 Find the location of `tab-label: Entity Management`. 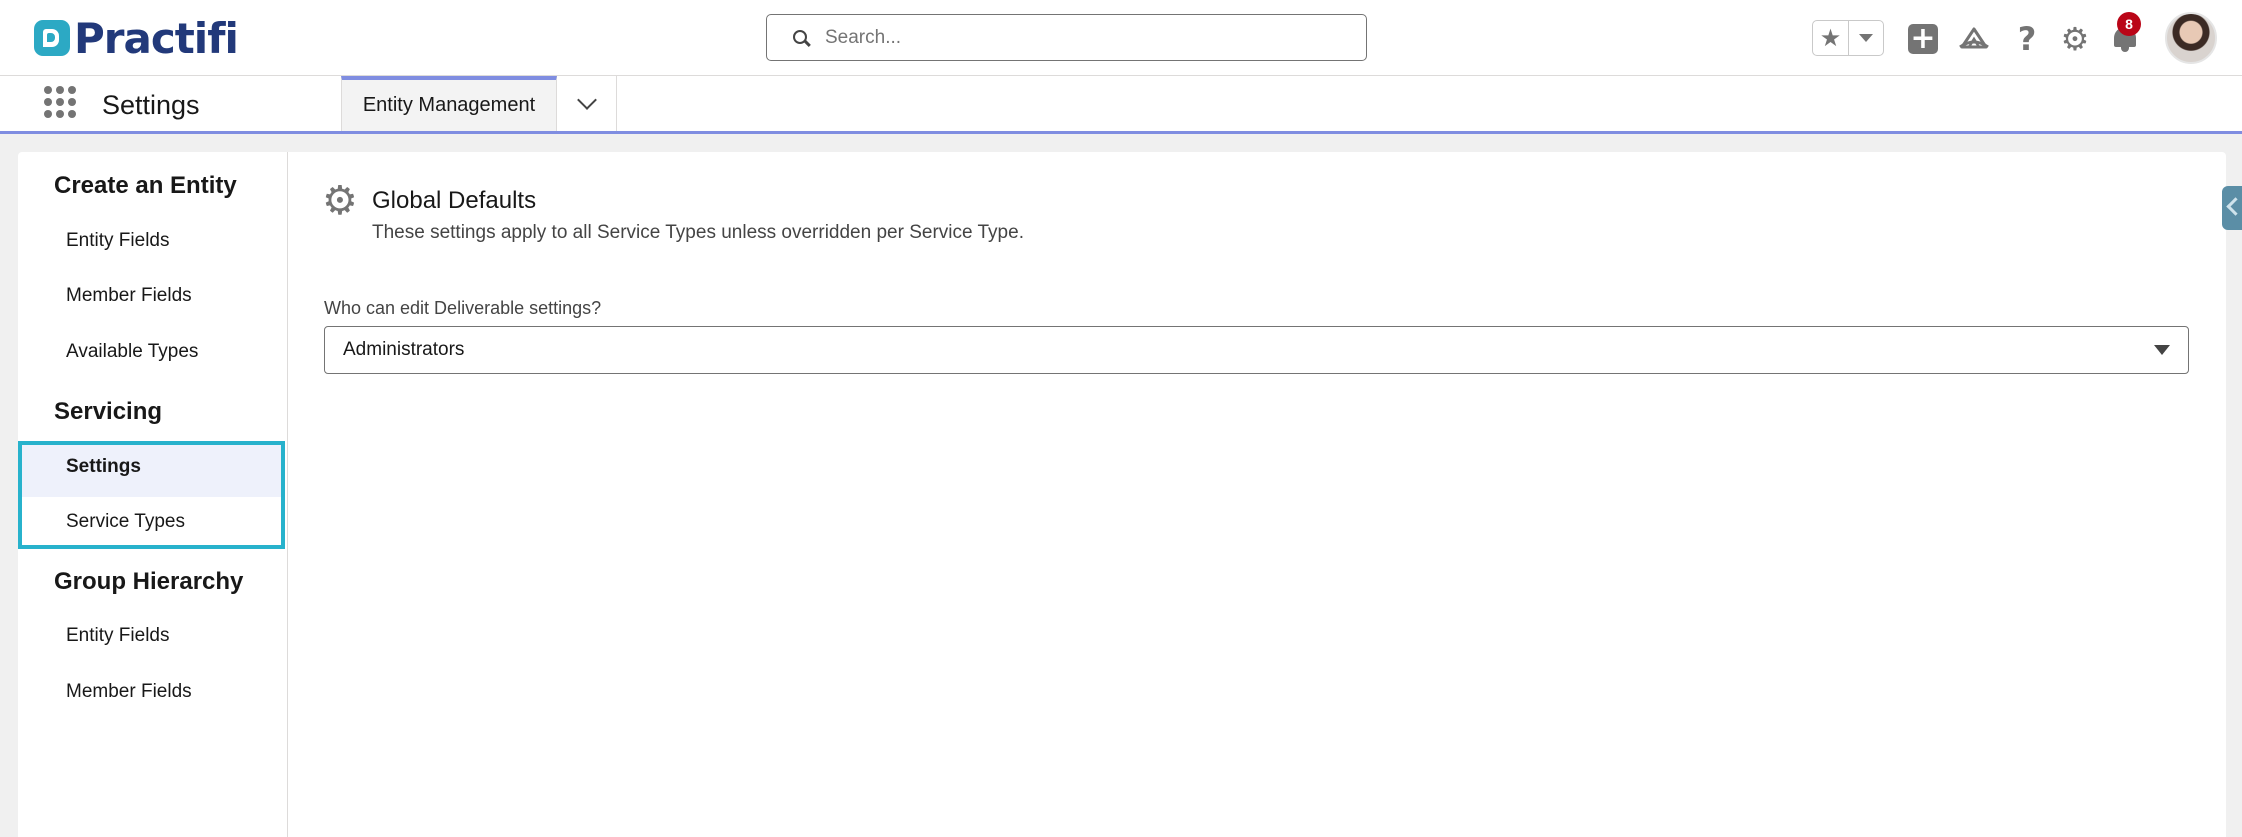

tab-label: Entity Management is located at coordinates (449, 105).